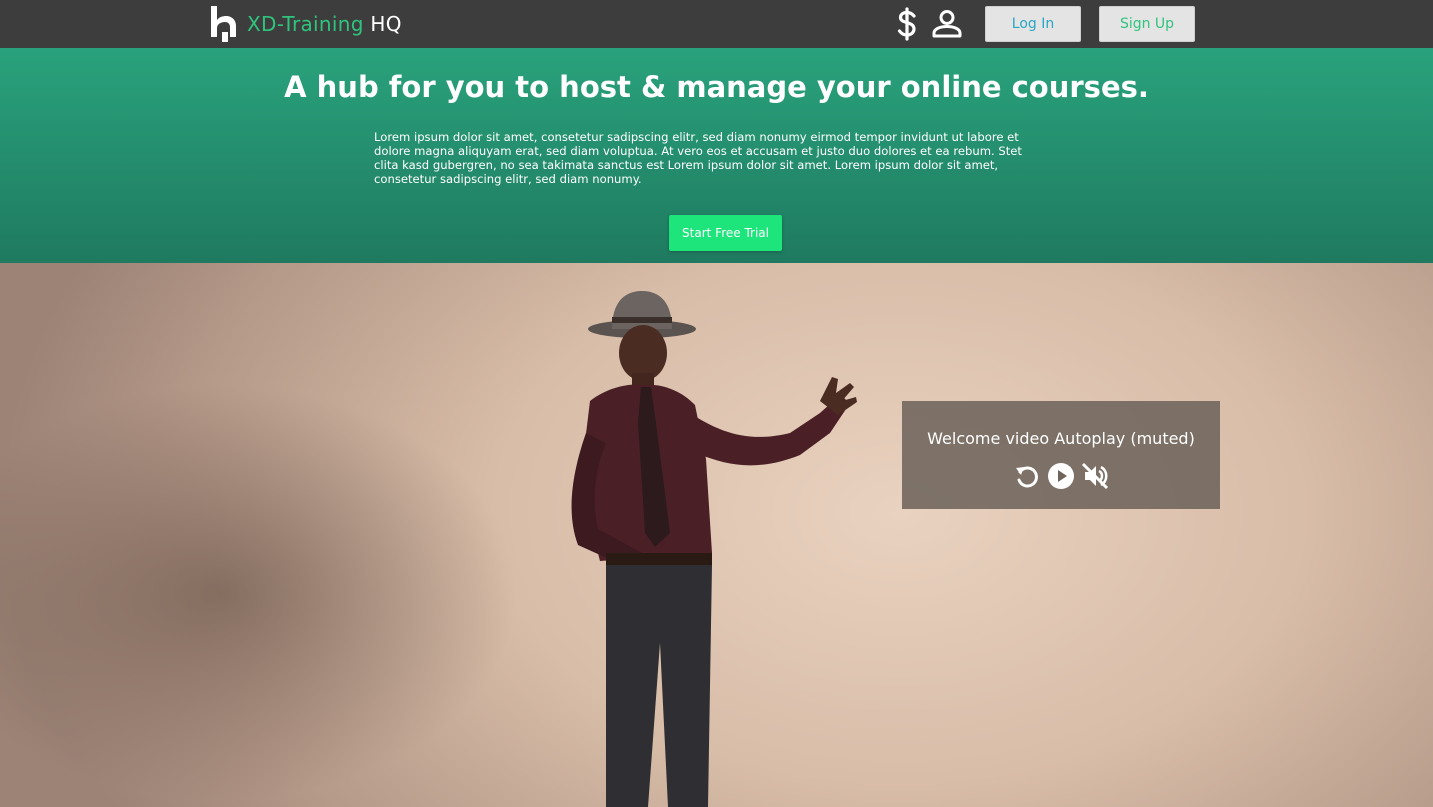 The width and height of the screenshot is (1433, 807). I want to click on play-icon, so click(1061, 476).